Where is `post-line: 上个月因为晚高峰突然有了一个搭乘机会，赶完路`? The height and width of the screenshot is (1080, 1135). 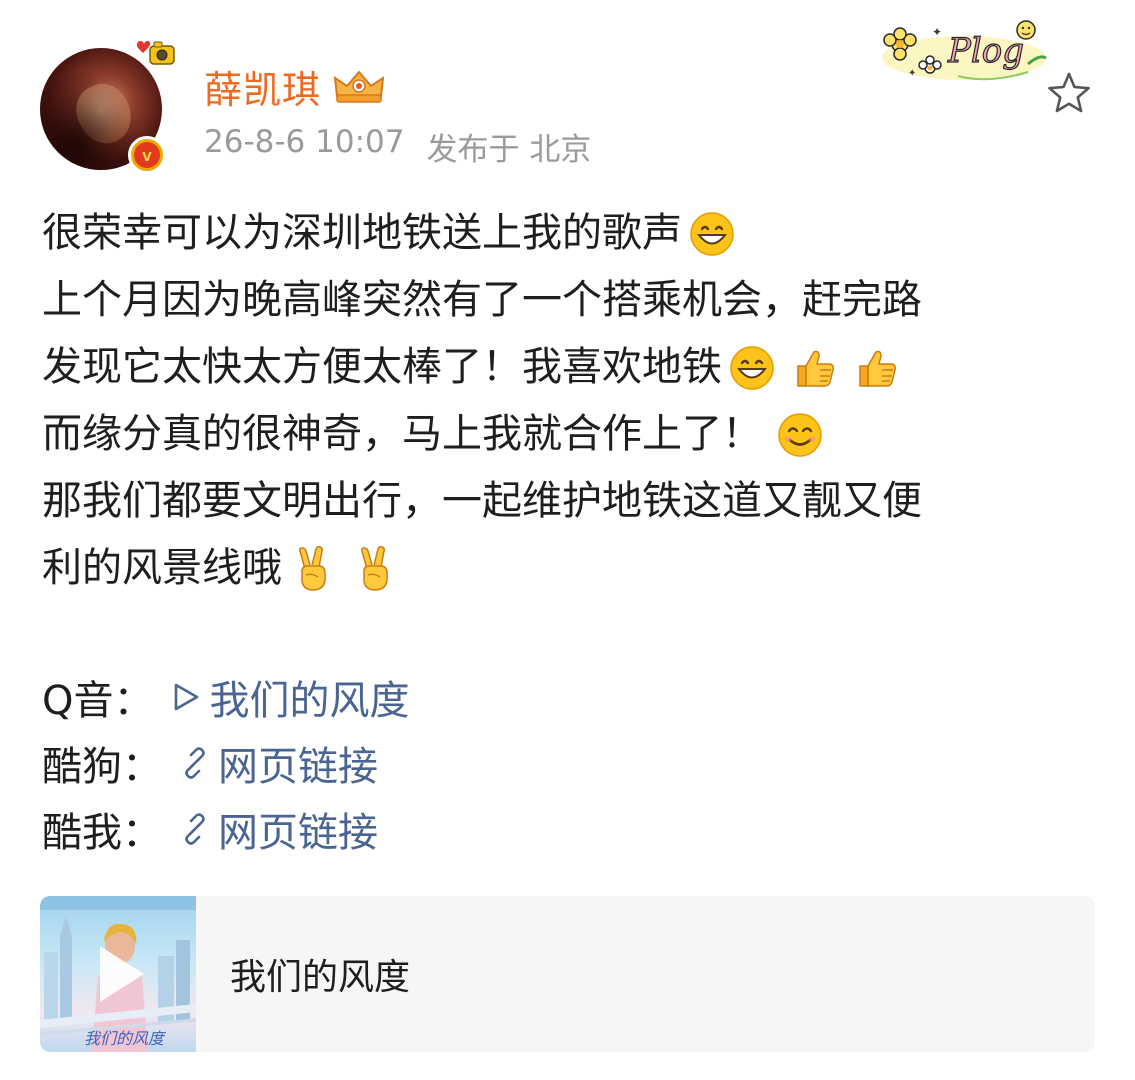 post-line: 上个月因为晚高峰突然有了一个搭乘机会，赶完路 is located at coordinates (572, 300).